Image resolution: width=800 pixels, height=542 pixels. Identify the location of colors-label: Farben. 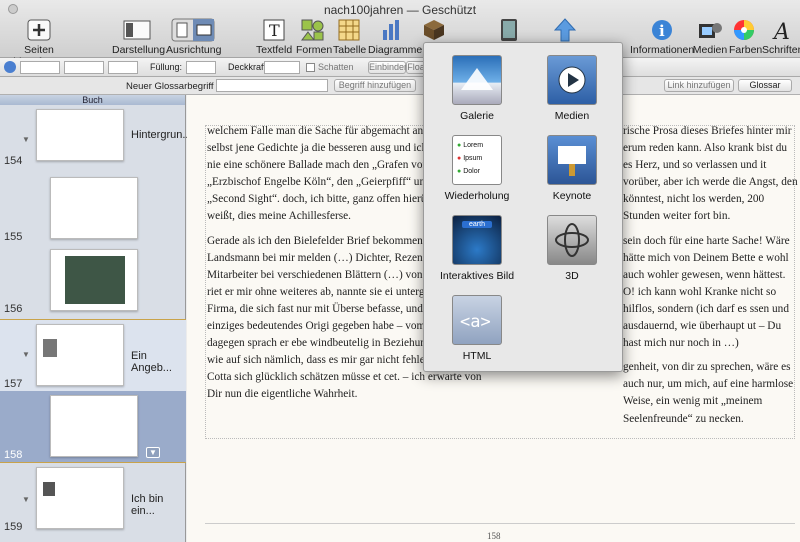
(746, 50).